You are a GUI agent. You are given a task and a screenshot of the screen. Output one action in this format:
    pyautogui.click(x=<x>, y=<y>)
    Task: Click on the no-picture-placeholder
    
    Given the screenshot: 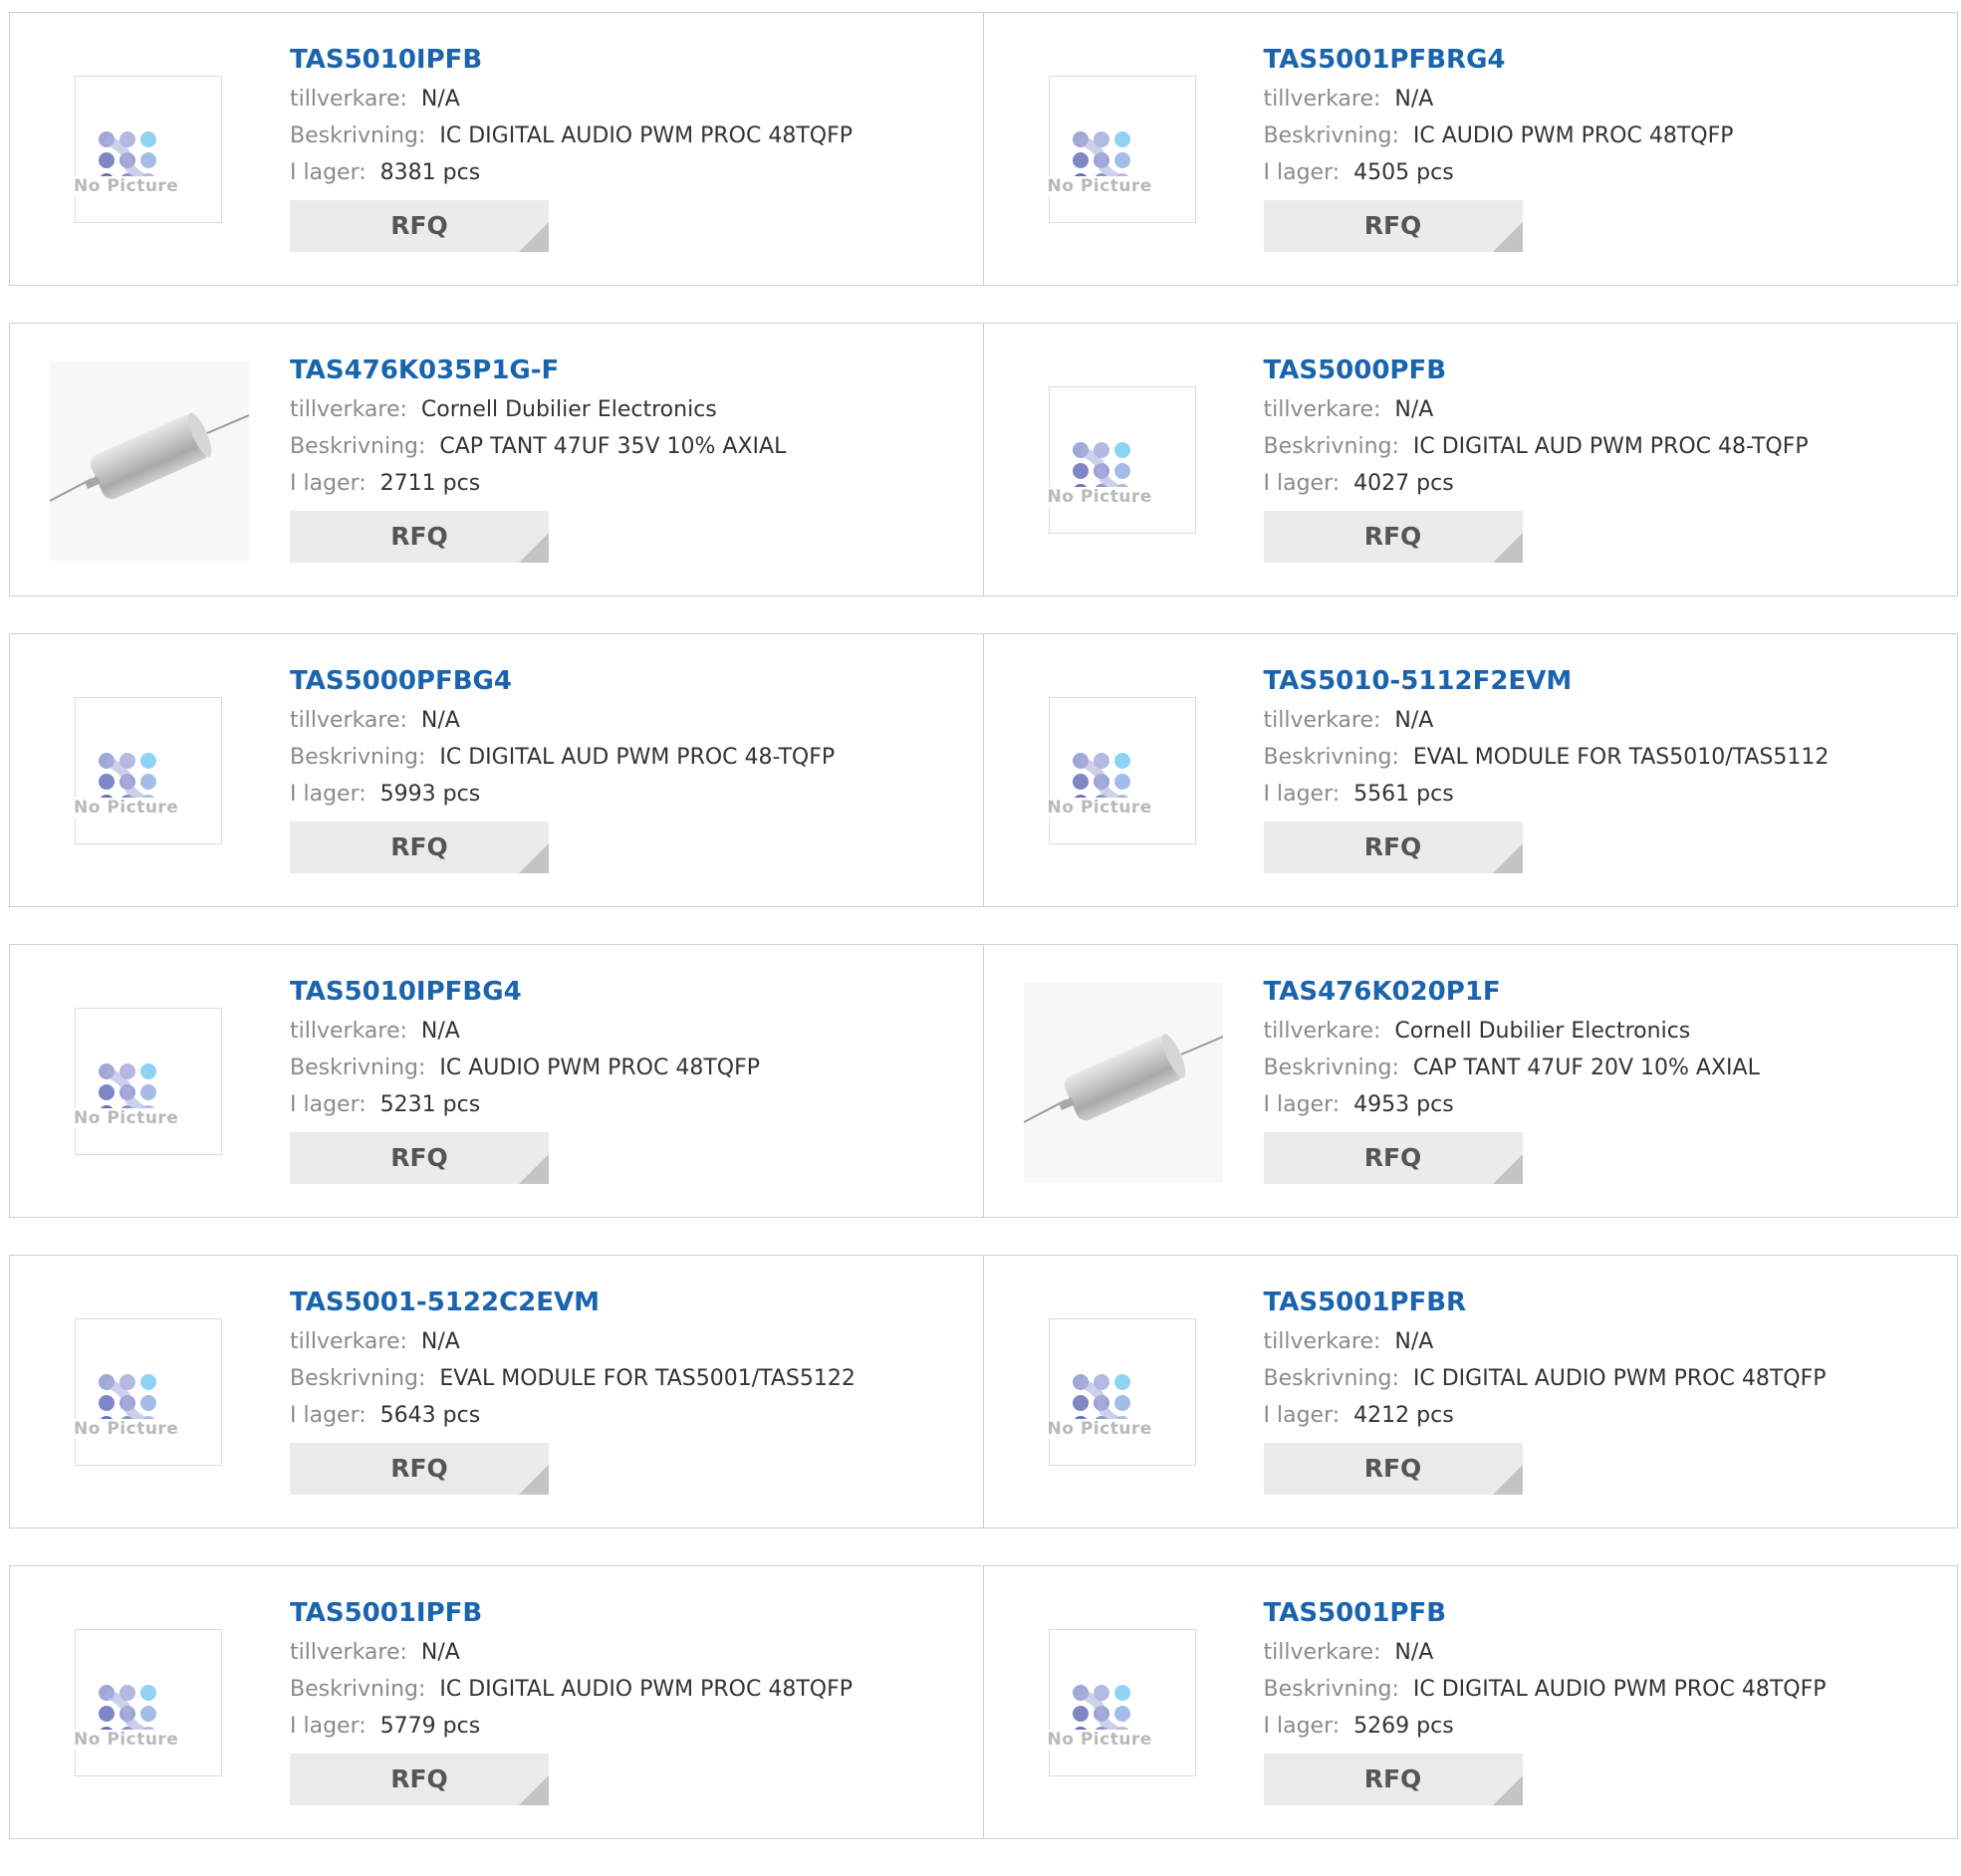 What is the action you would take?
    pyautogui.click(x=148, y=149)
    